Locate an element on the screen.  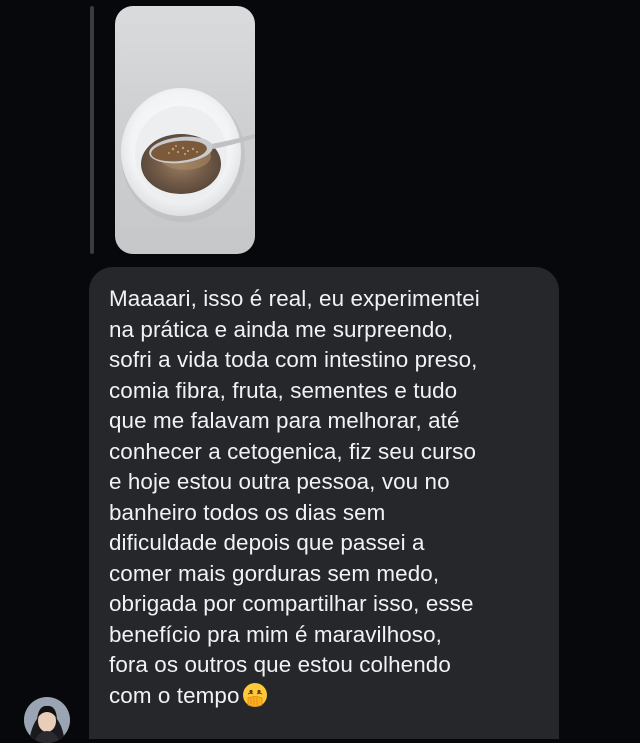
hand-over-mouth-emoji-icon is located at coordinates (255, 695).